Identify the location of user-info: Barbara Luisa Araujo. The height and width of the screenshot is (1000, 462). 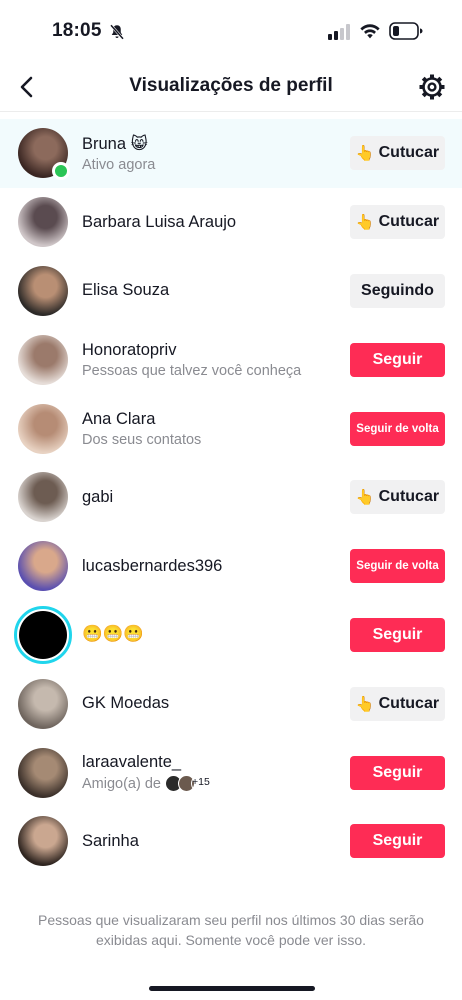
(212, 222).